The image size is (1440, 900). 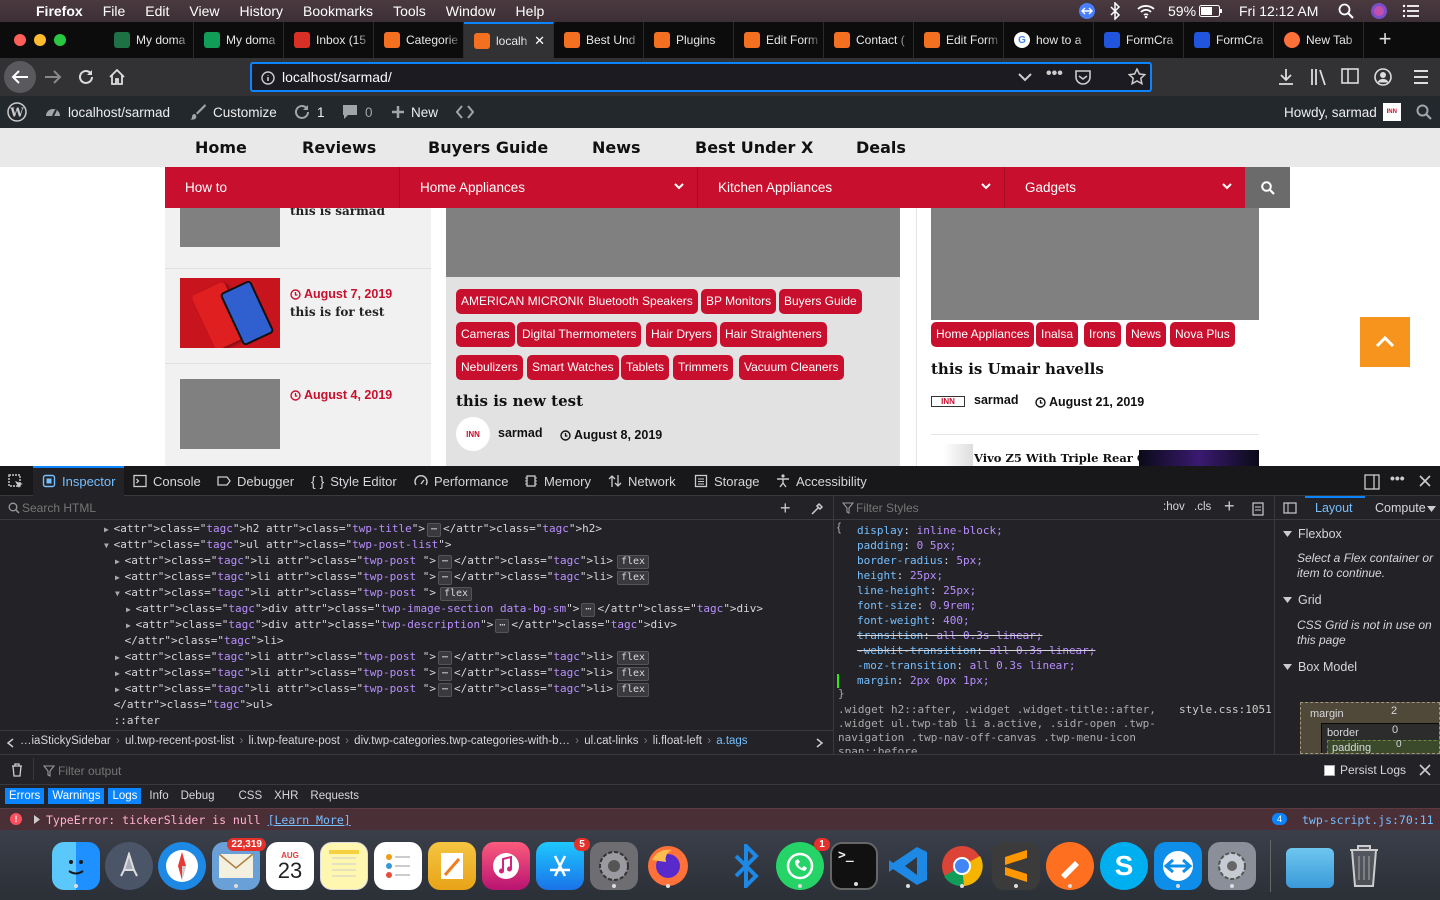 I want to click on browser-tab: Contact (, so click(x=869, y=40).